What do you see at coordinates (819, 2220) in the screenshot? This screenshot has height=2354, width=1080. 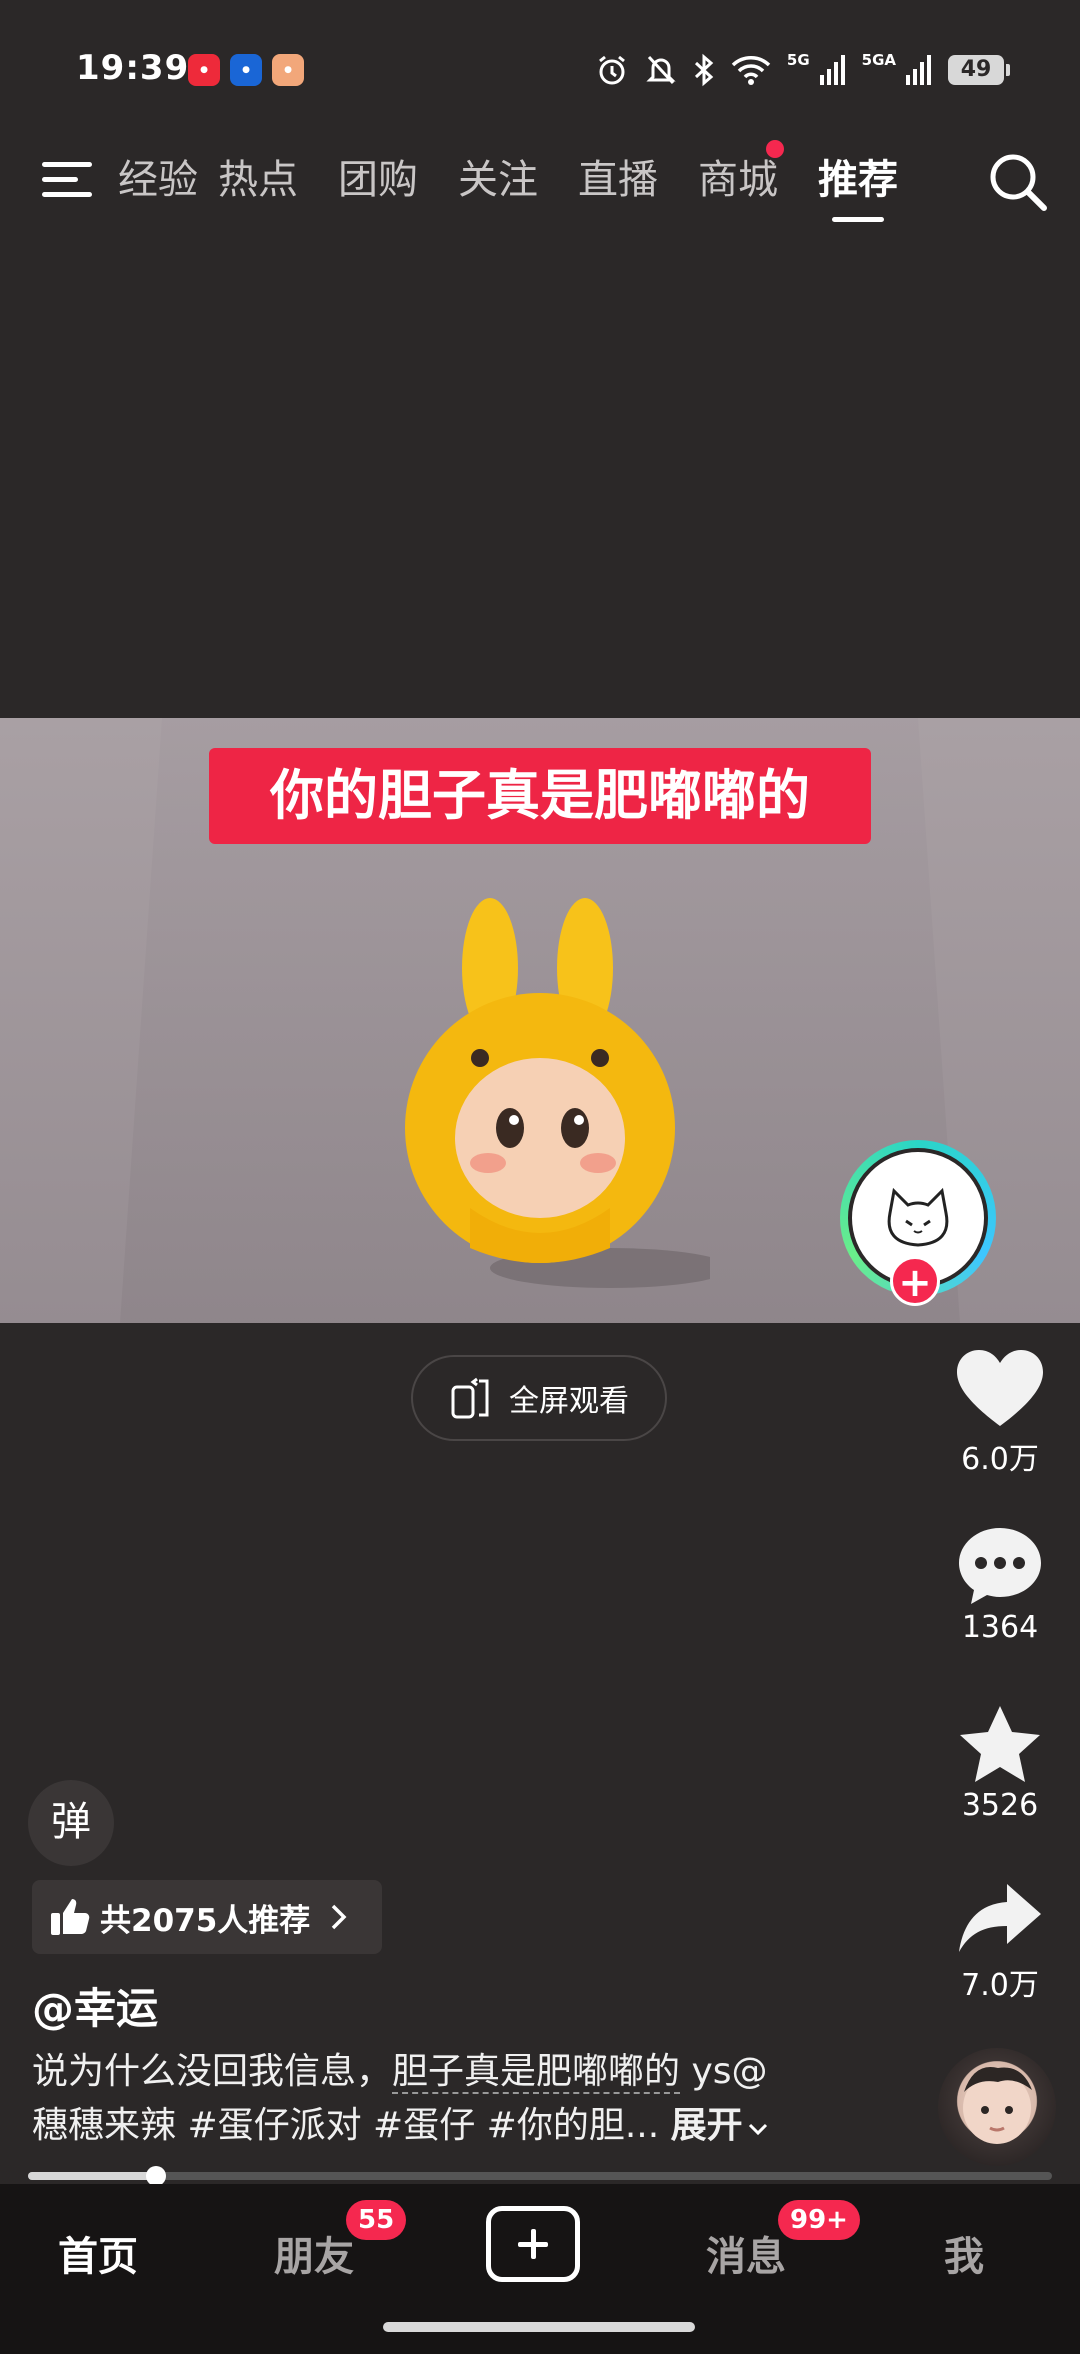 I see `messages-badge: 99+` at bounding box center [819, 2220].